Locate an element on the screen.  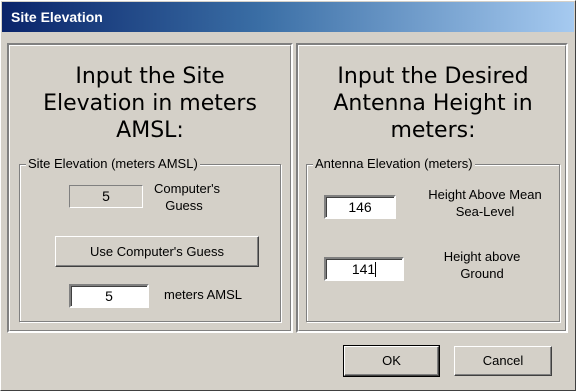
text-caret is located at coordinates (376, 269).